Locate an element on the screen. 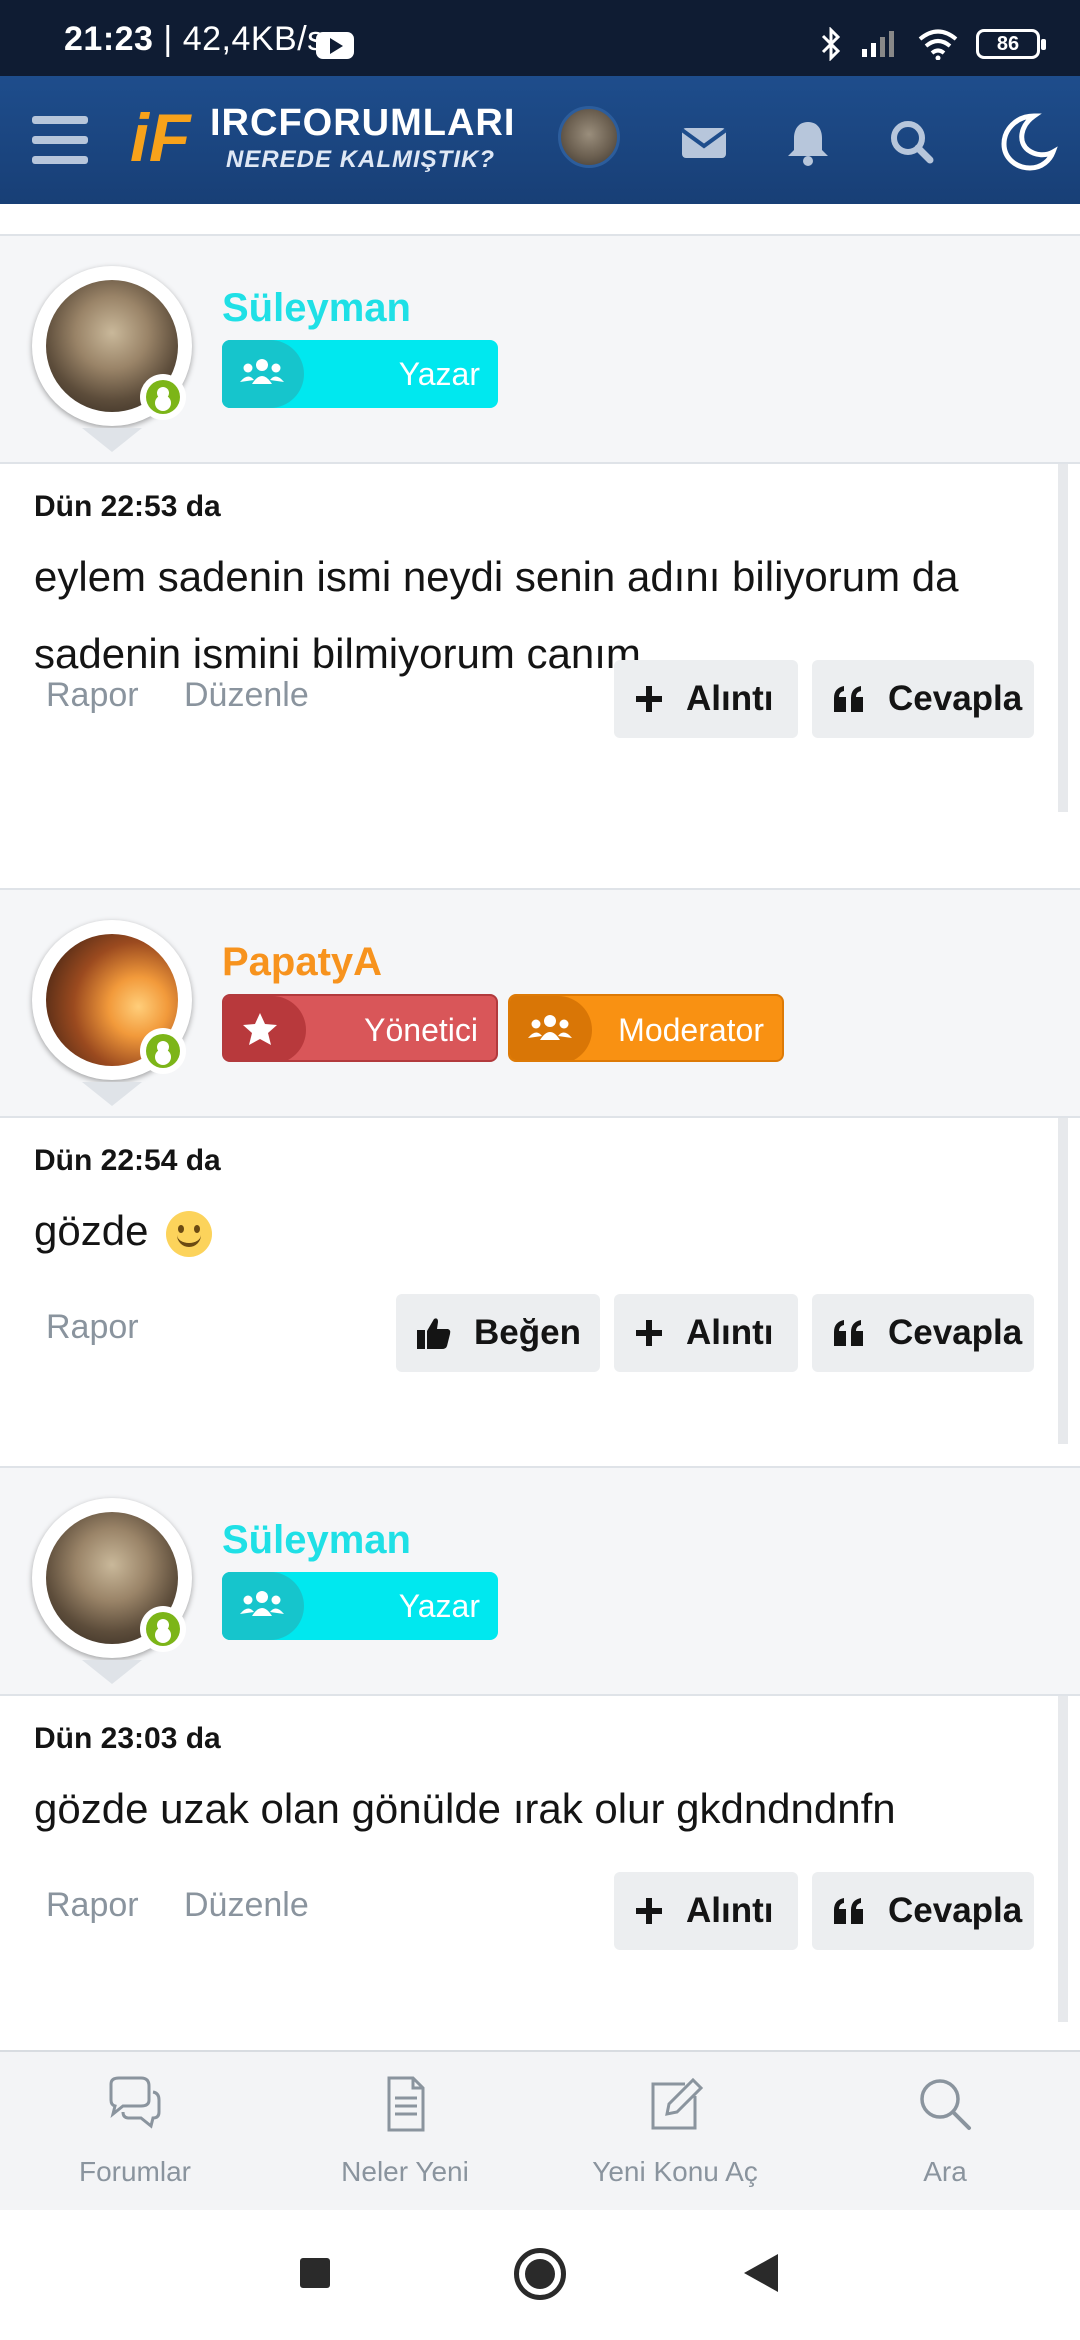 The image size is (1080, 2340). battery-icon: 86 is located at coordinates (1011, 44).